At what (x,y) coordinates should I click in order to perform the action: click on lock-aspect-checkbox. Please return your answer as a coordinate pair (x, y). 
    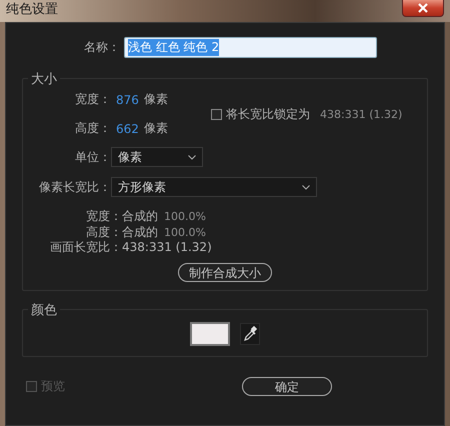
    Looking at the image, I should click on (216, 114).